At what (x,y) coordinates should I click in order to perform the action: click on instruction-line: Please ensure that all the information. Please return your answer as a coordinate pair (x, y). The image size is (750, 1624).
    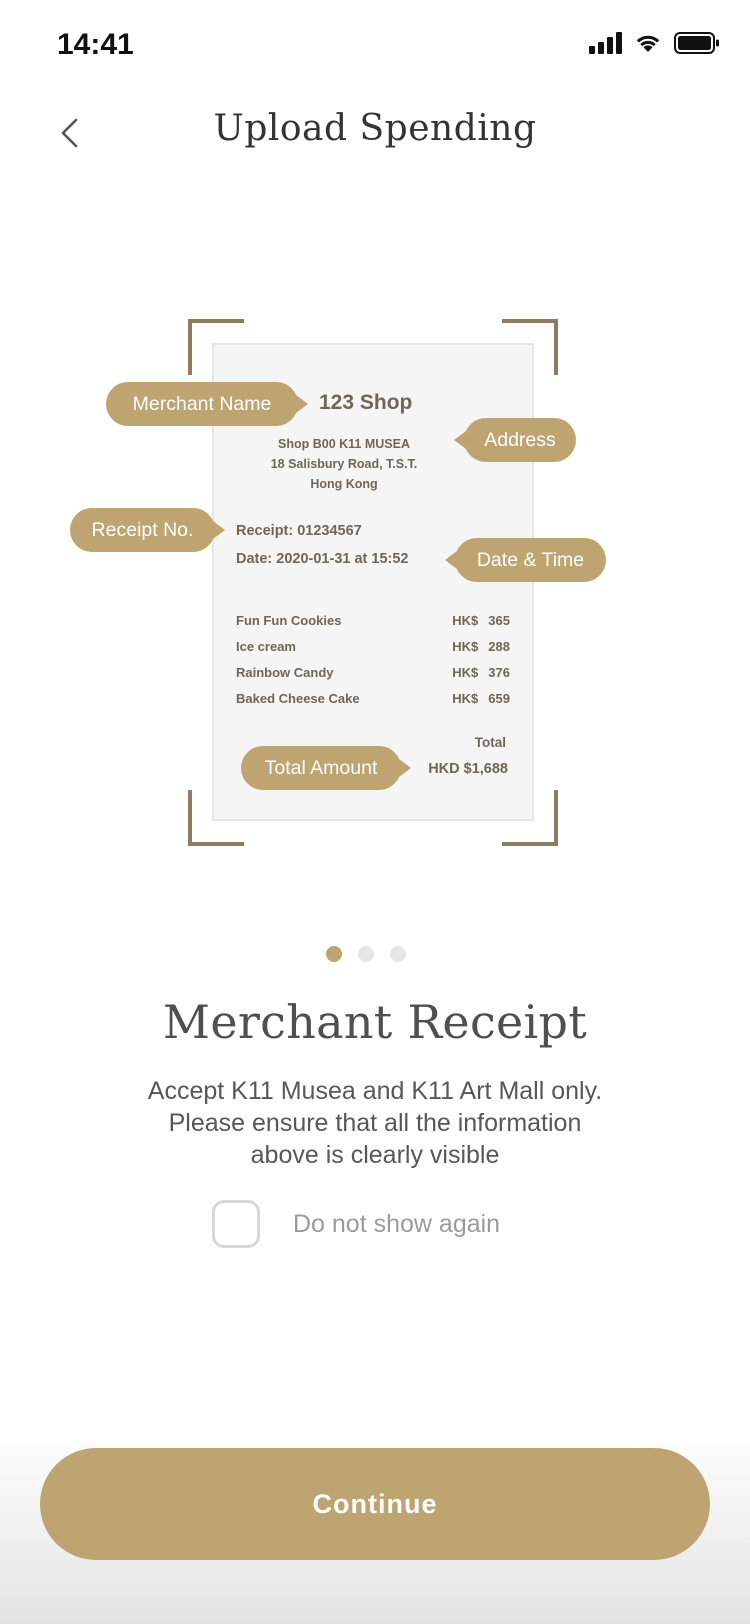
    Looking at the image, I should click on (375, 1123).